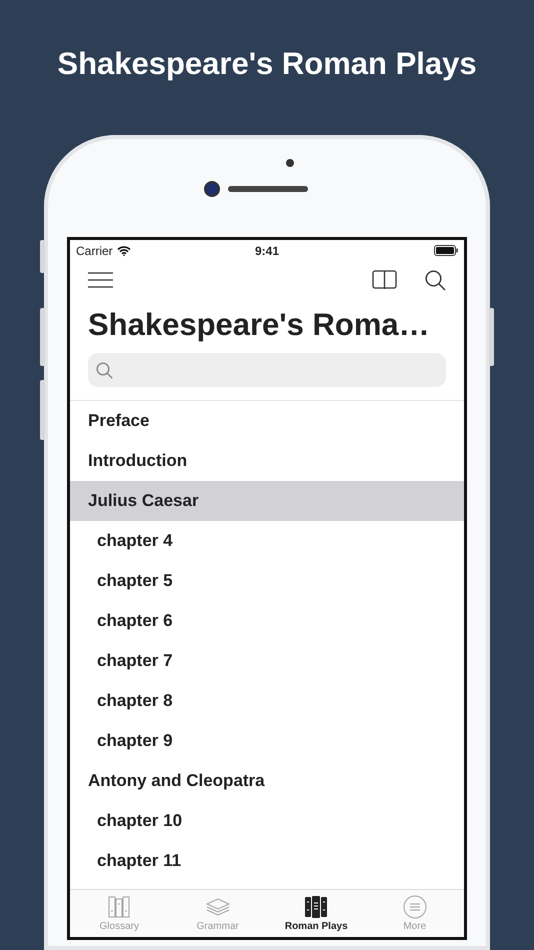  I want to click on chapter-item: chapter 7, so click(267, 661).